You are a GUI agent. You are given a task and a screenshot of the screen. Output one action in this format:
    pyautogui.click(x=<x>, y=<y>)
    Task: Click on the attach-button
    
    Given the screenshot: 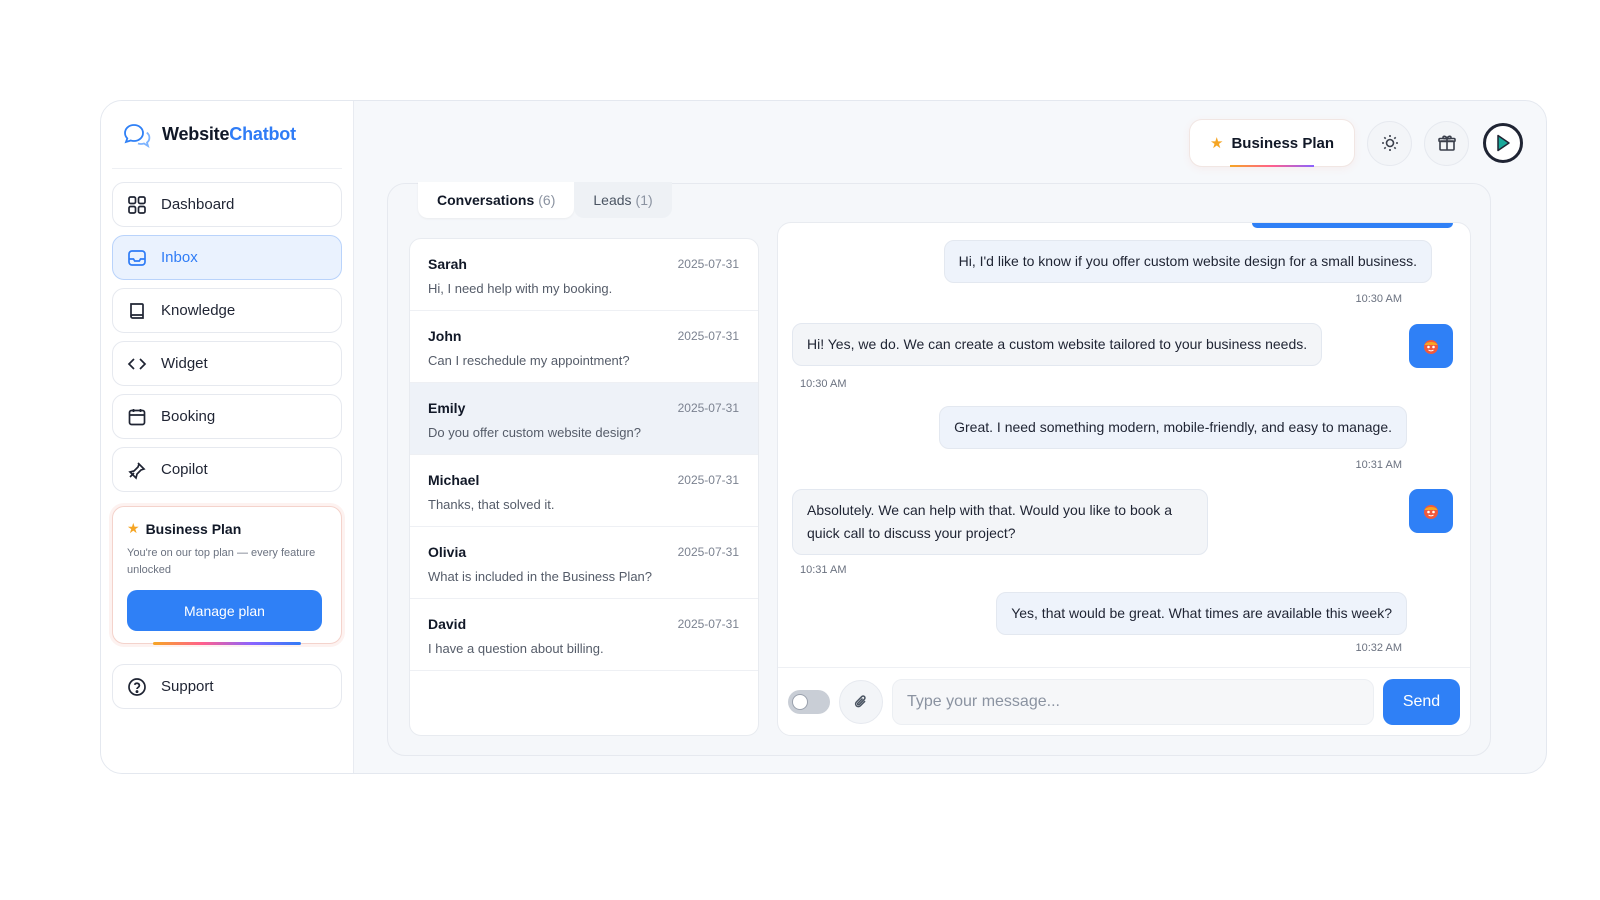 What is the action you would take?
    pyautogui.click(x=861, y=701)
    